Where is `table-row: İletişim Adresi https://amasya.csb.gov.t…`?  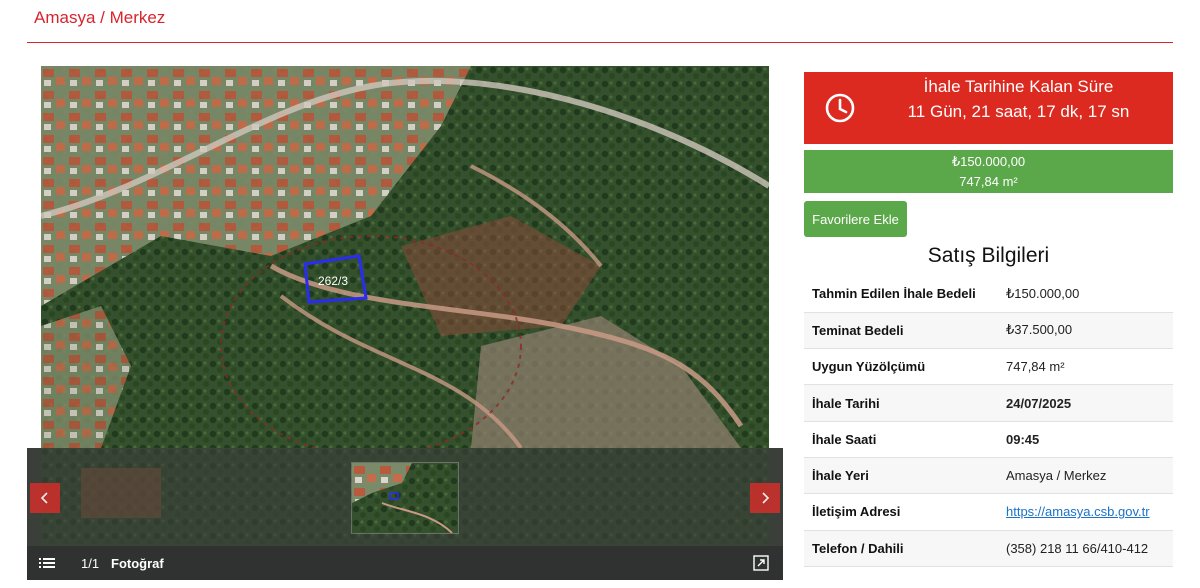 table-row: İletişim Adresi https://amasya.csb.gov.t… is located at coordinates (988, 512).